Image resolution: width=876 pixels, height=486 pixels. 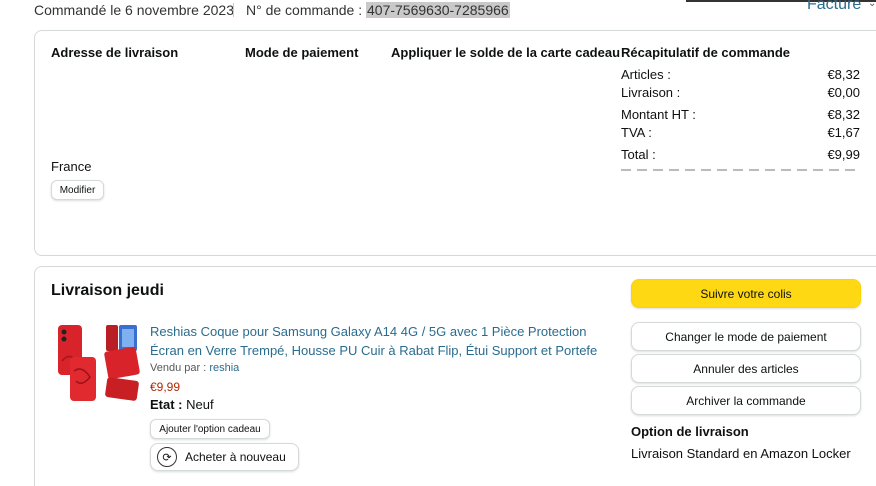 What do you see at coordinates (646, 74) in the screenshot?
I see `summary-label: Articles :` at bounding box center [646, 74].